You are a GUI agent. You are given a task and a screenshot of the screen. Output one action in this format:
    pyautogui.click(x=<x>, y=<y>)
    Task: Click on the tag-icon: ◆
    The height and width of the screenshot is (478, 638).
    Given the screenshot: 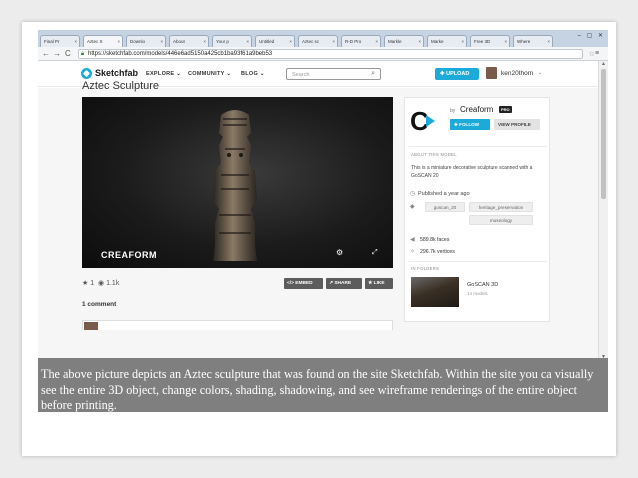 What is the action you would take?
    pyautogui.click(x=412, y=207)
    